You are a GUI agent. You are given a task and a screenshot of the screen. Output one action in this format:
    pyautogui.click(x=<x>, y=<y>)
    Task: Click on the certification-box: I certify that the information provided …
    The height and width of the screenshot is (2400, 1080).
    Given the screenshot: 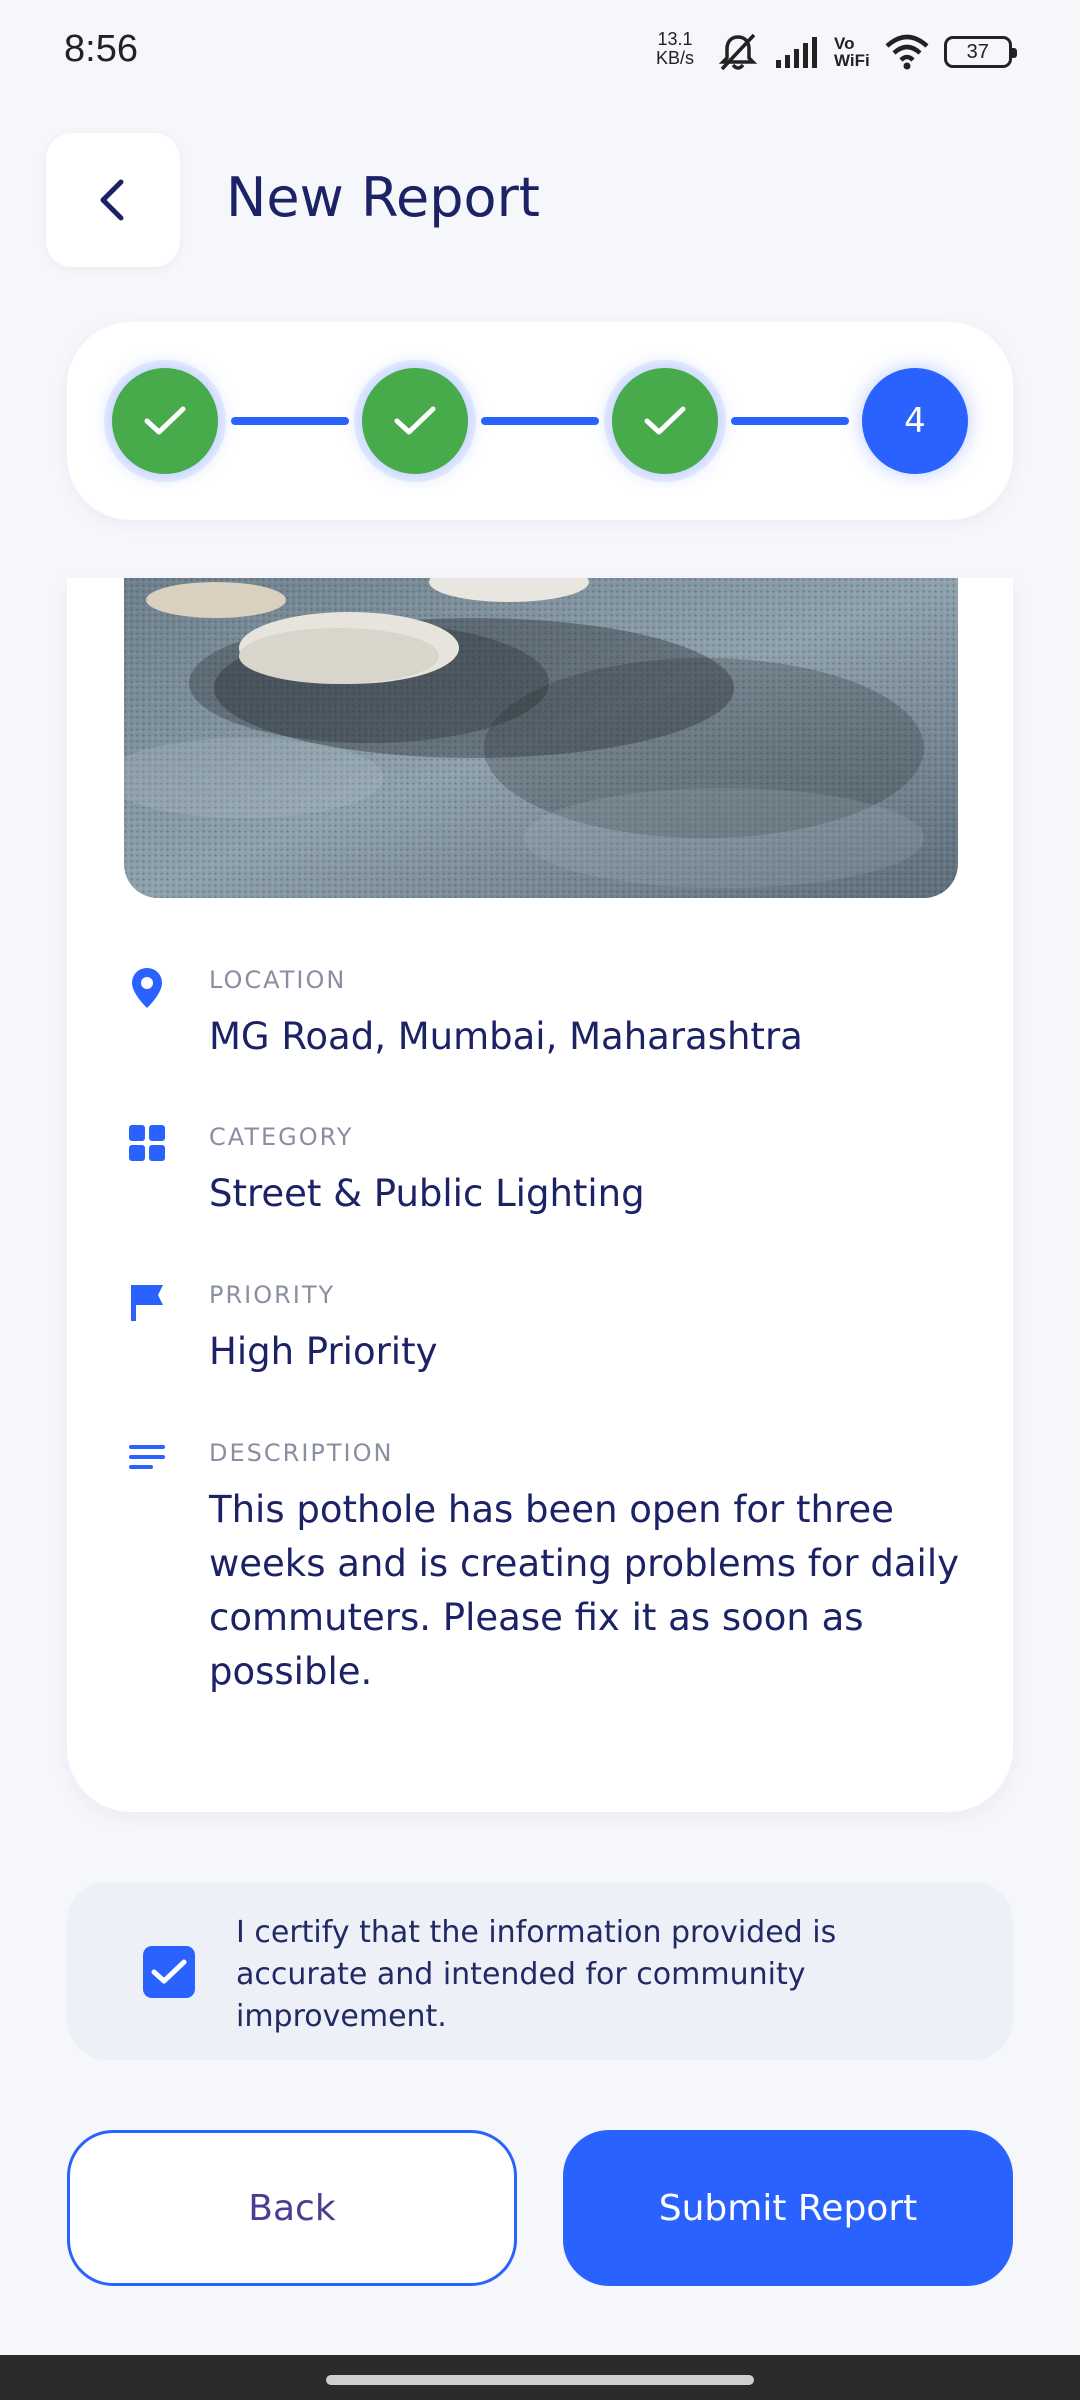 What is the action you would take?
    pyautogui.click(x=540, y=1971)
    